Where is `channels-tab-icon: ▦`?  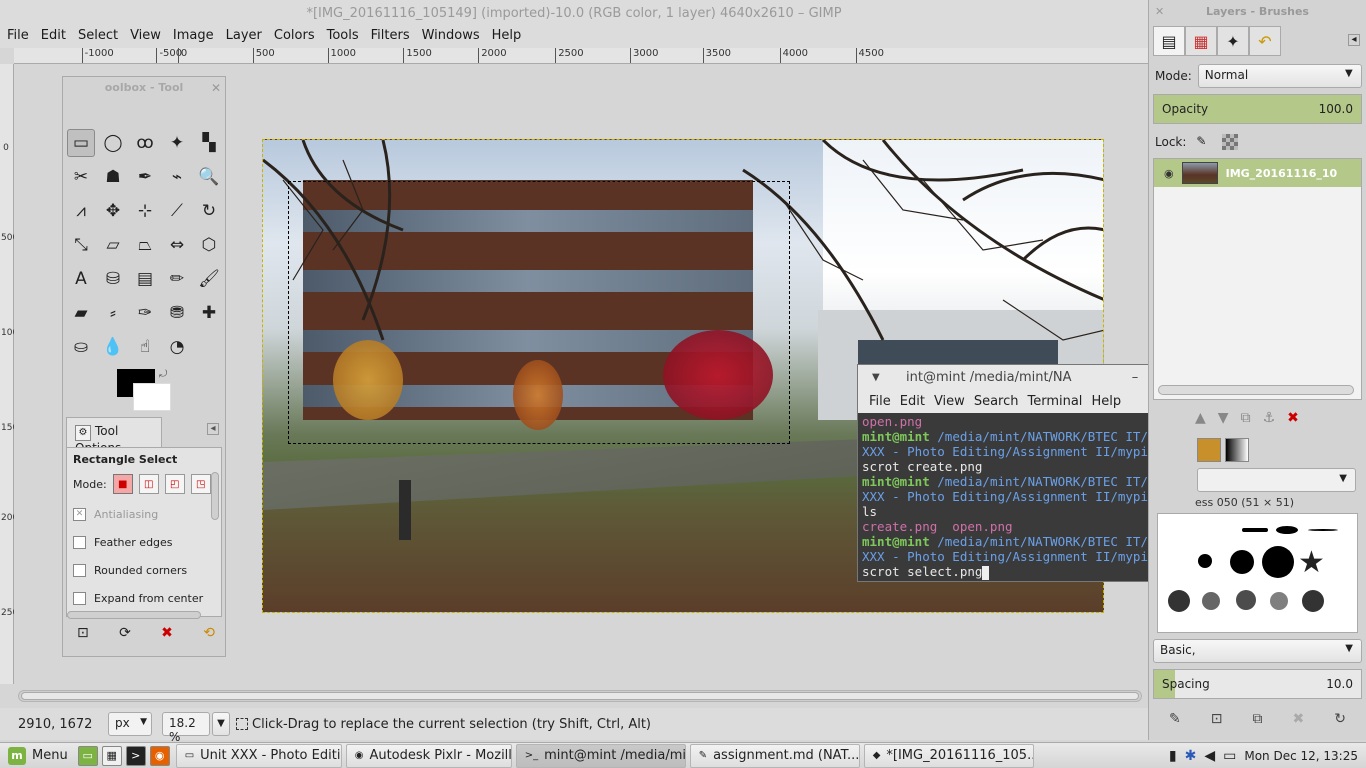
channels-tab-icon: ▦ is located at coordinates (1201, 41).